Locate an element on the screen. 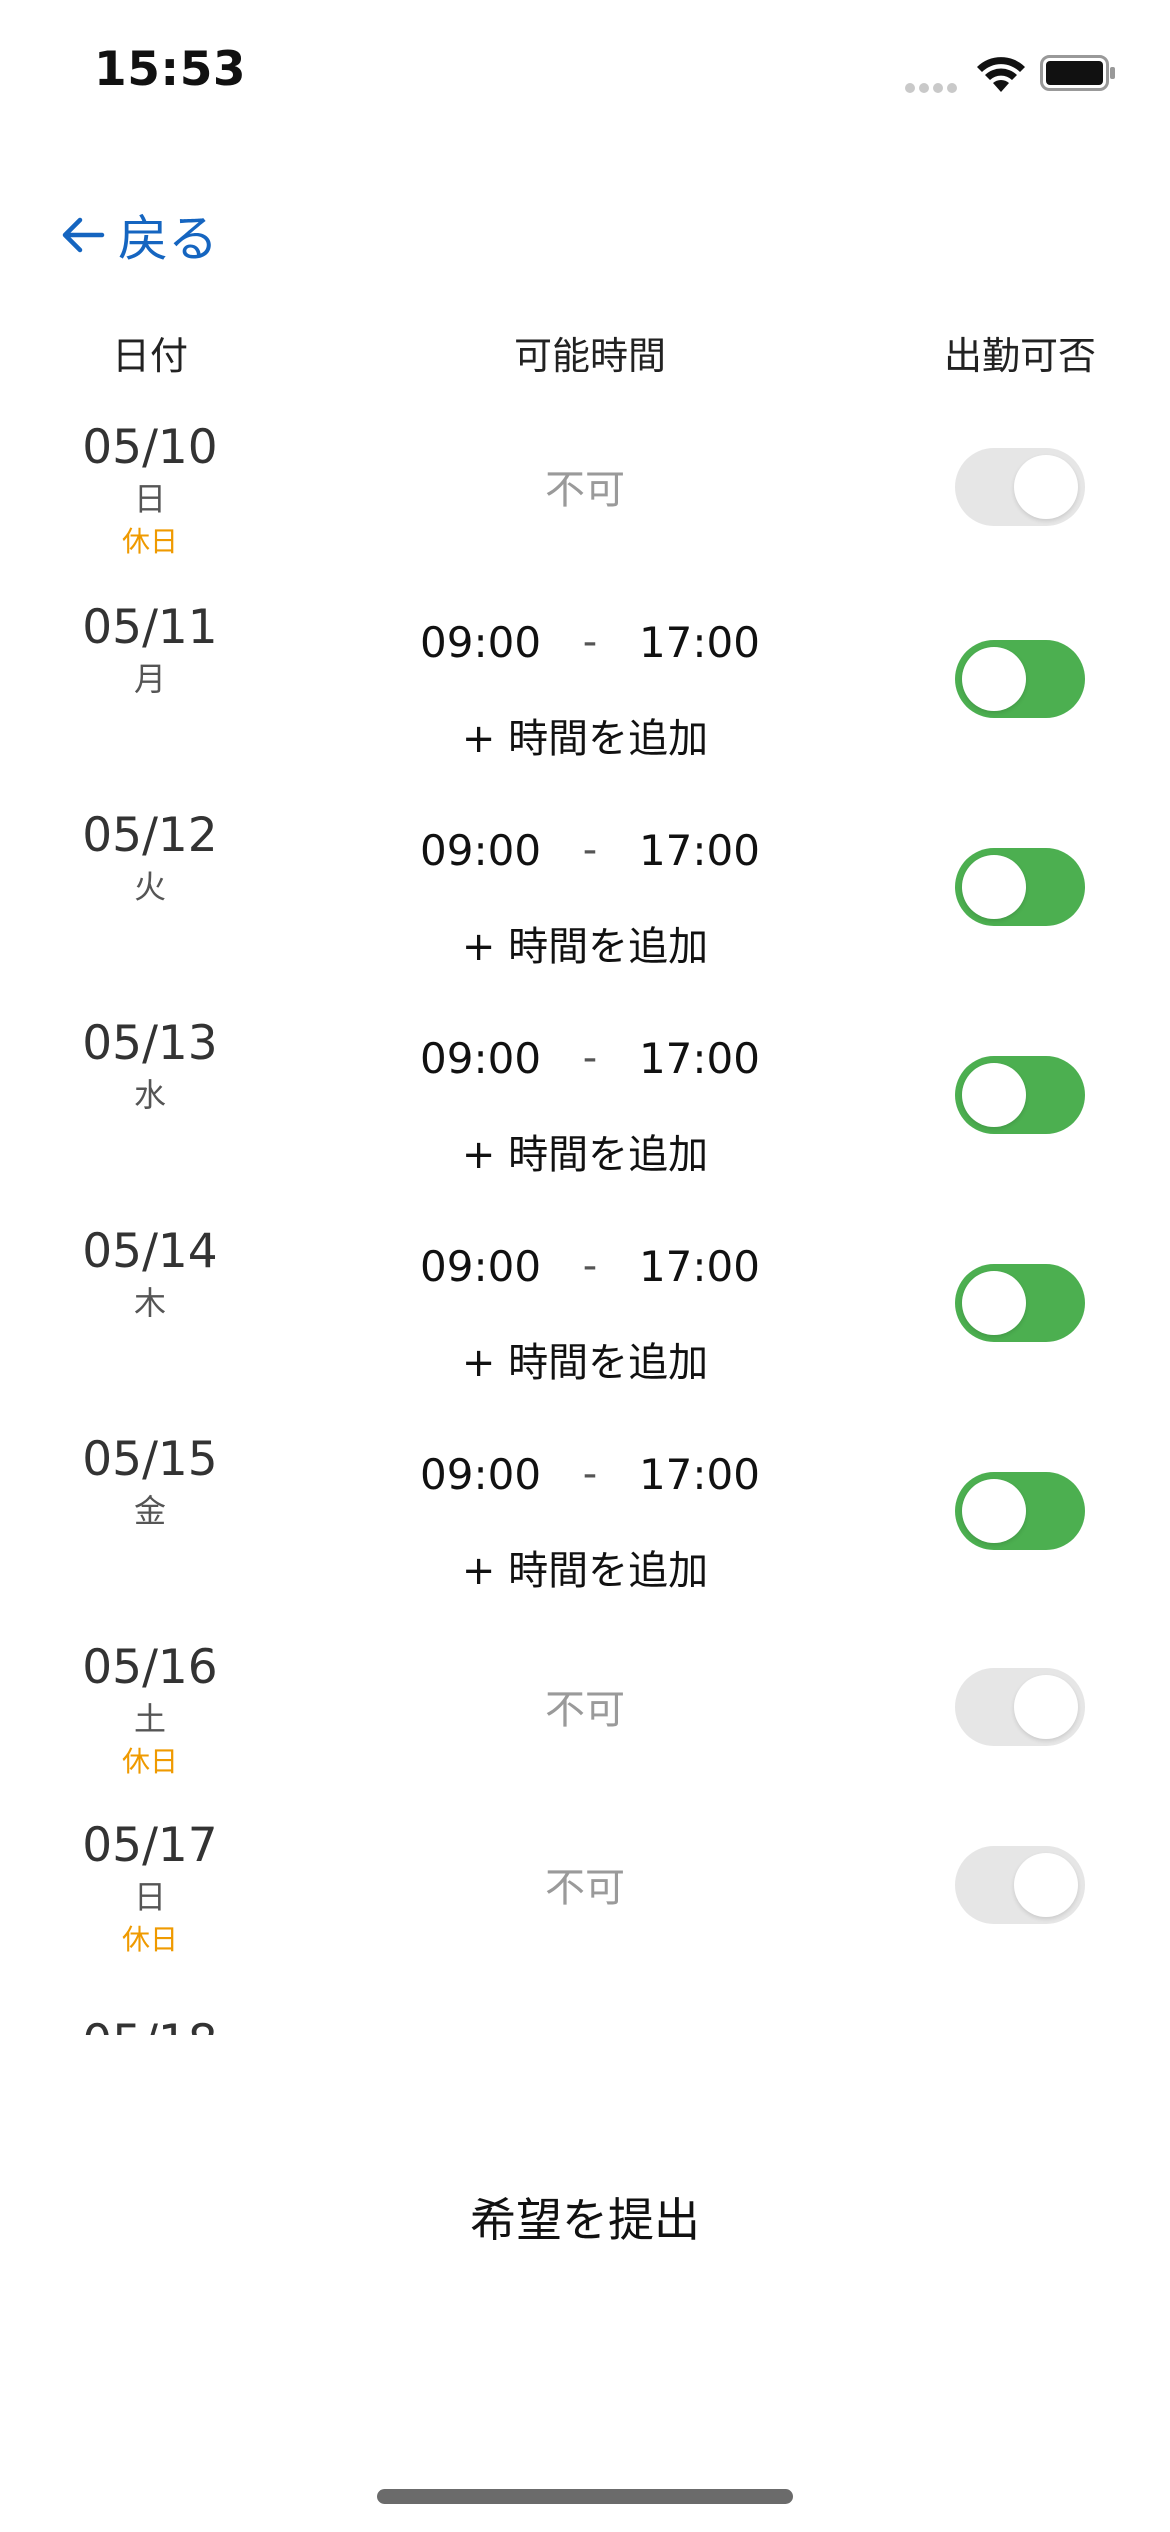 This screenshot has width=1170, height=2532. date-cell: 05/11 月 is located at coordinates (150, 651).